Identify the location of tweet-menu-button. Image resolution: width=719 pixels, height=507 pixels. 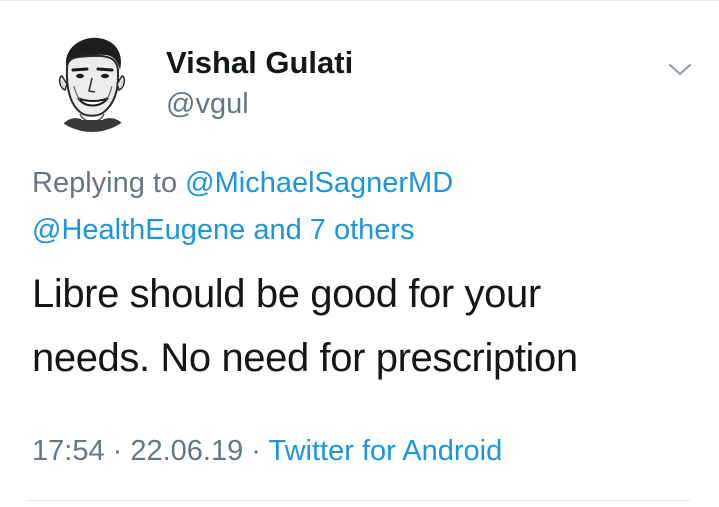
(680, 70).